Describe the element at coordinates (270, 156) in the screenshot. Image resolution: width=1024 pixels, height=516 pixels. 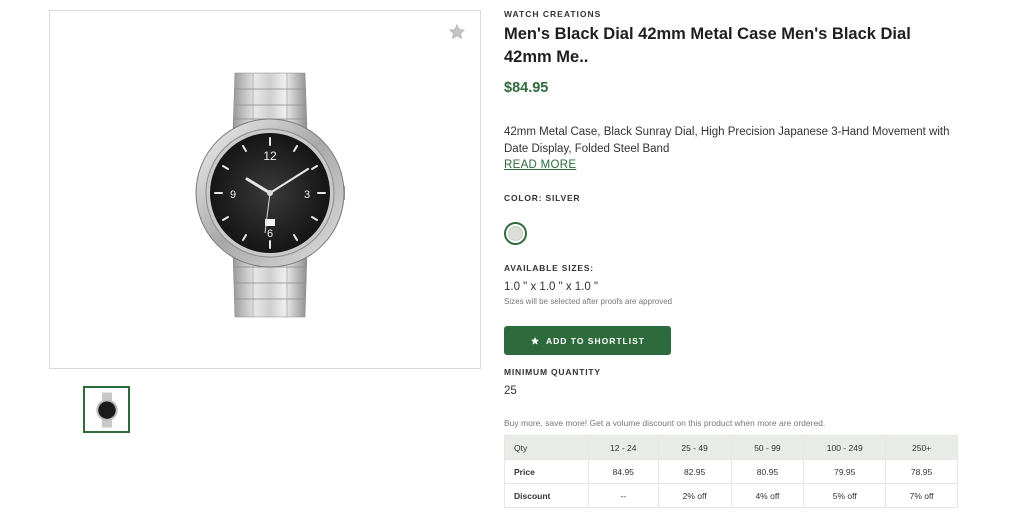
I see `svg-text: 12` at that location.